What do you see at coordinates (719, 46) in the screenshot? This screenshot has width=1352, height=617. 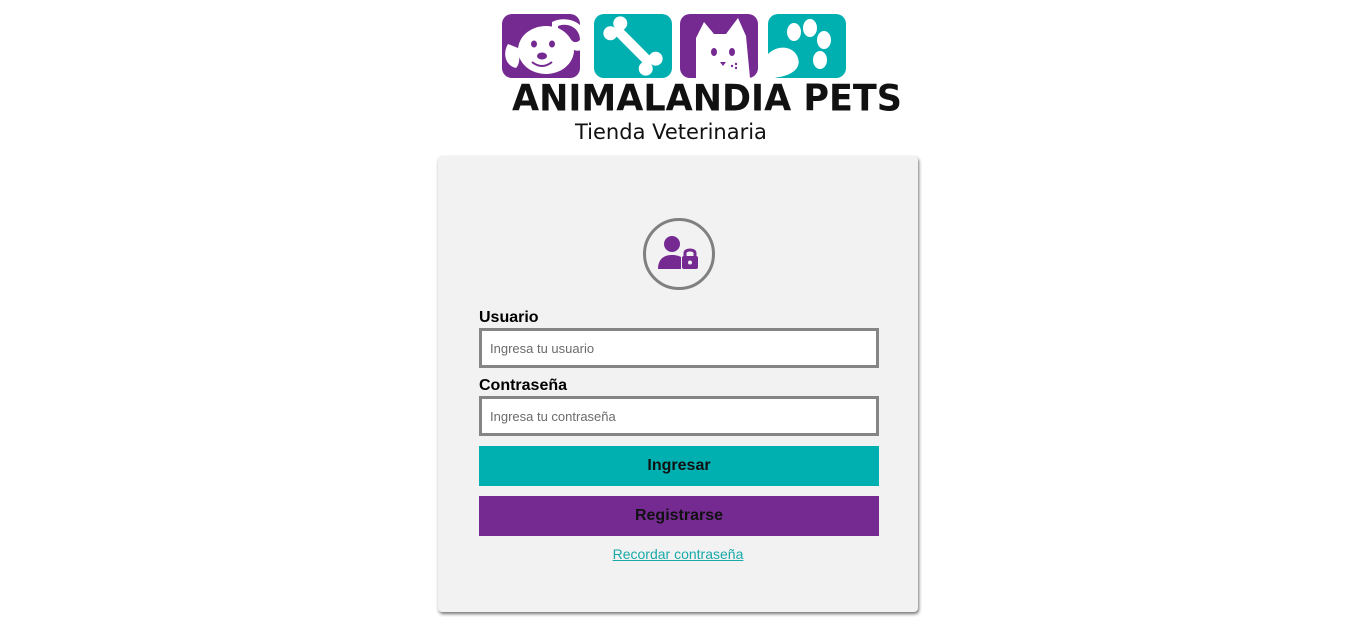 I see `cat-icon` at bounding box center [719, 46].